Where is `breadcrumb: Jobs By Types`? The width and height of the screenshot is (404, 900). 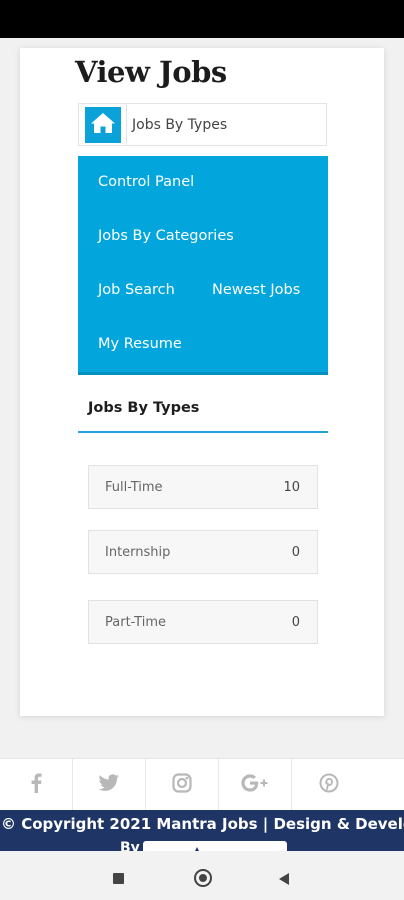
breadcrumb: Jobs By Types is located at coordinates (202, 124).